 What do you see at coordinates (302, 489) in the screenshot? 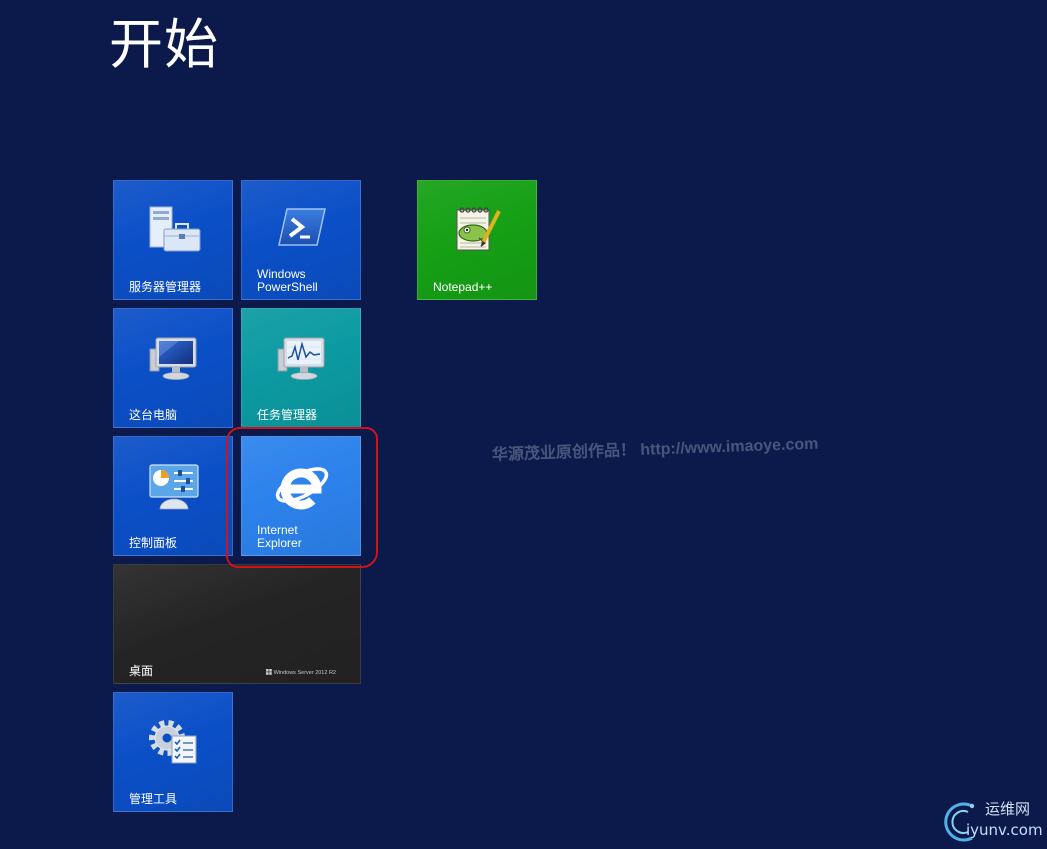
I see `internet-explorer-icon` at bounding box center [302, 489].